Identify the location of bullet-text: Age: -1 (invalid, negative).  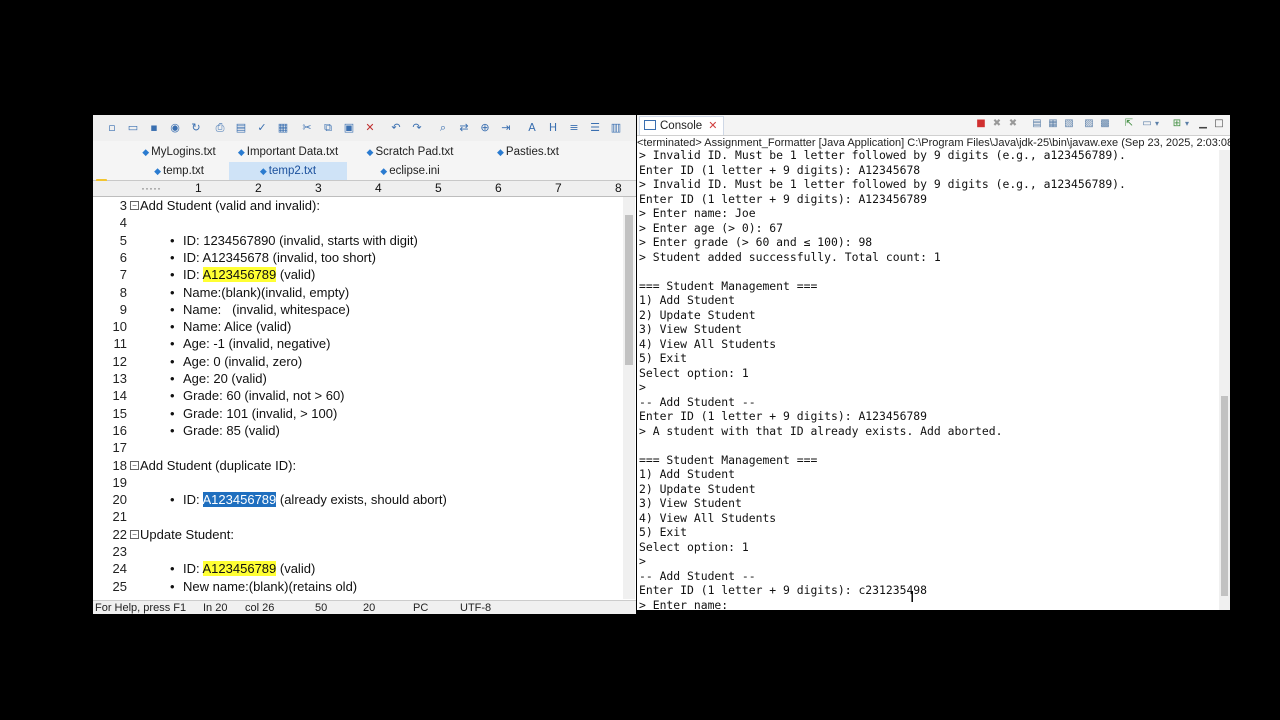
(257, 344).